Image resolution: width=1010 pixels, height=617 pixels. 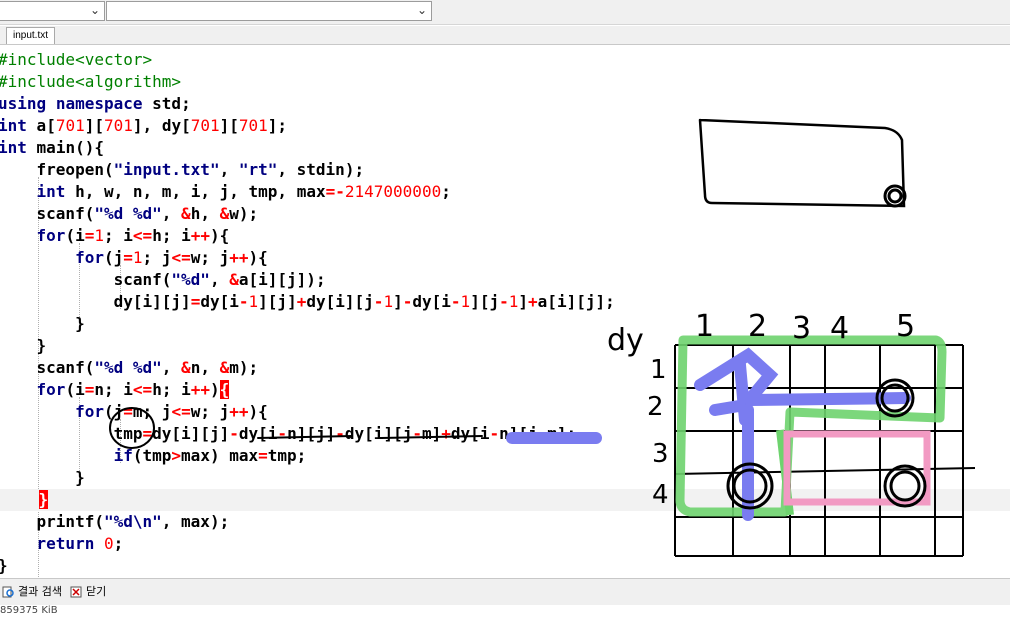 I want to click on search-results-button: 결과 검색, so click(x=32, y=592).